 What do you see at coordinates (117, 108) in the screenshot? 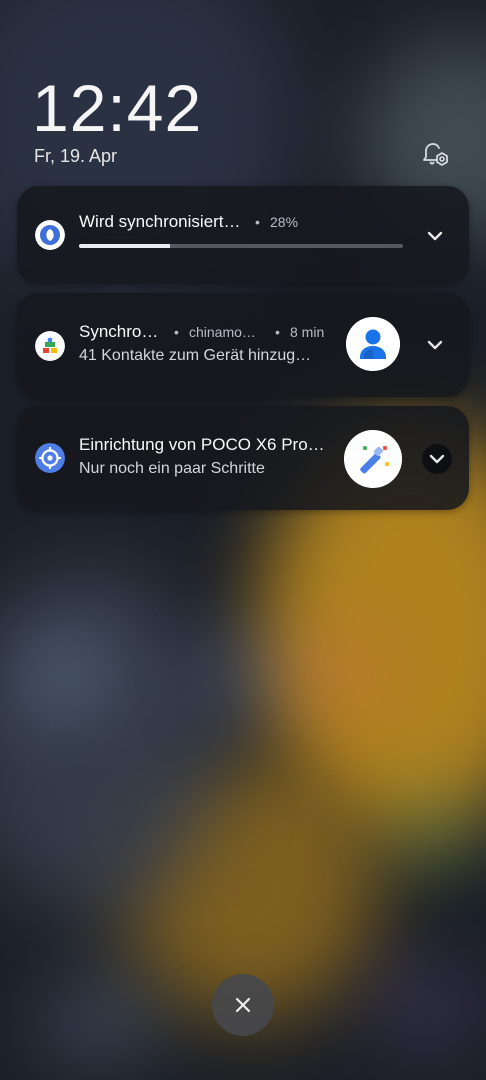
I see `lockscreen-clock: 12:42` at bounding box center [117, 108].